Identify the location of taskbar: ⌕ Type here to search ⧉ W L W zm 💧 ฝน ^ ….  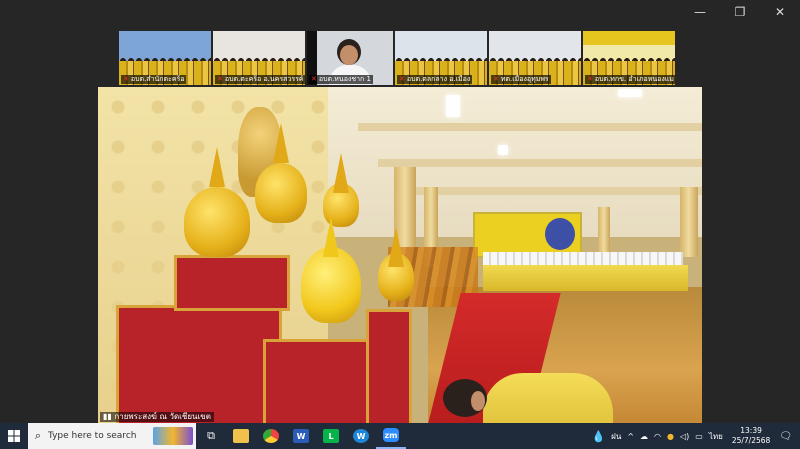
(400, 436).